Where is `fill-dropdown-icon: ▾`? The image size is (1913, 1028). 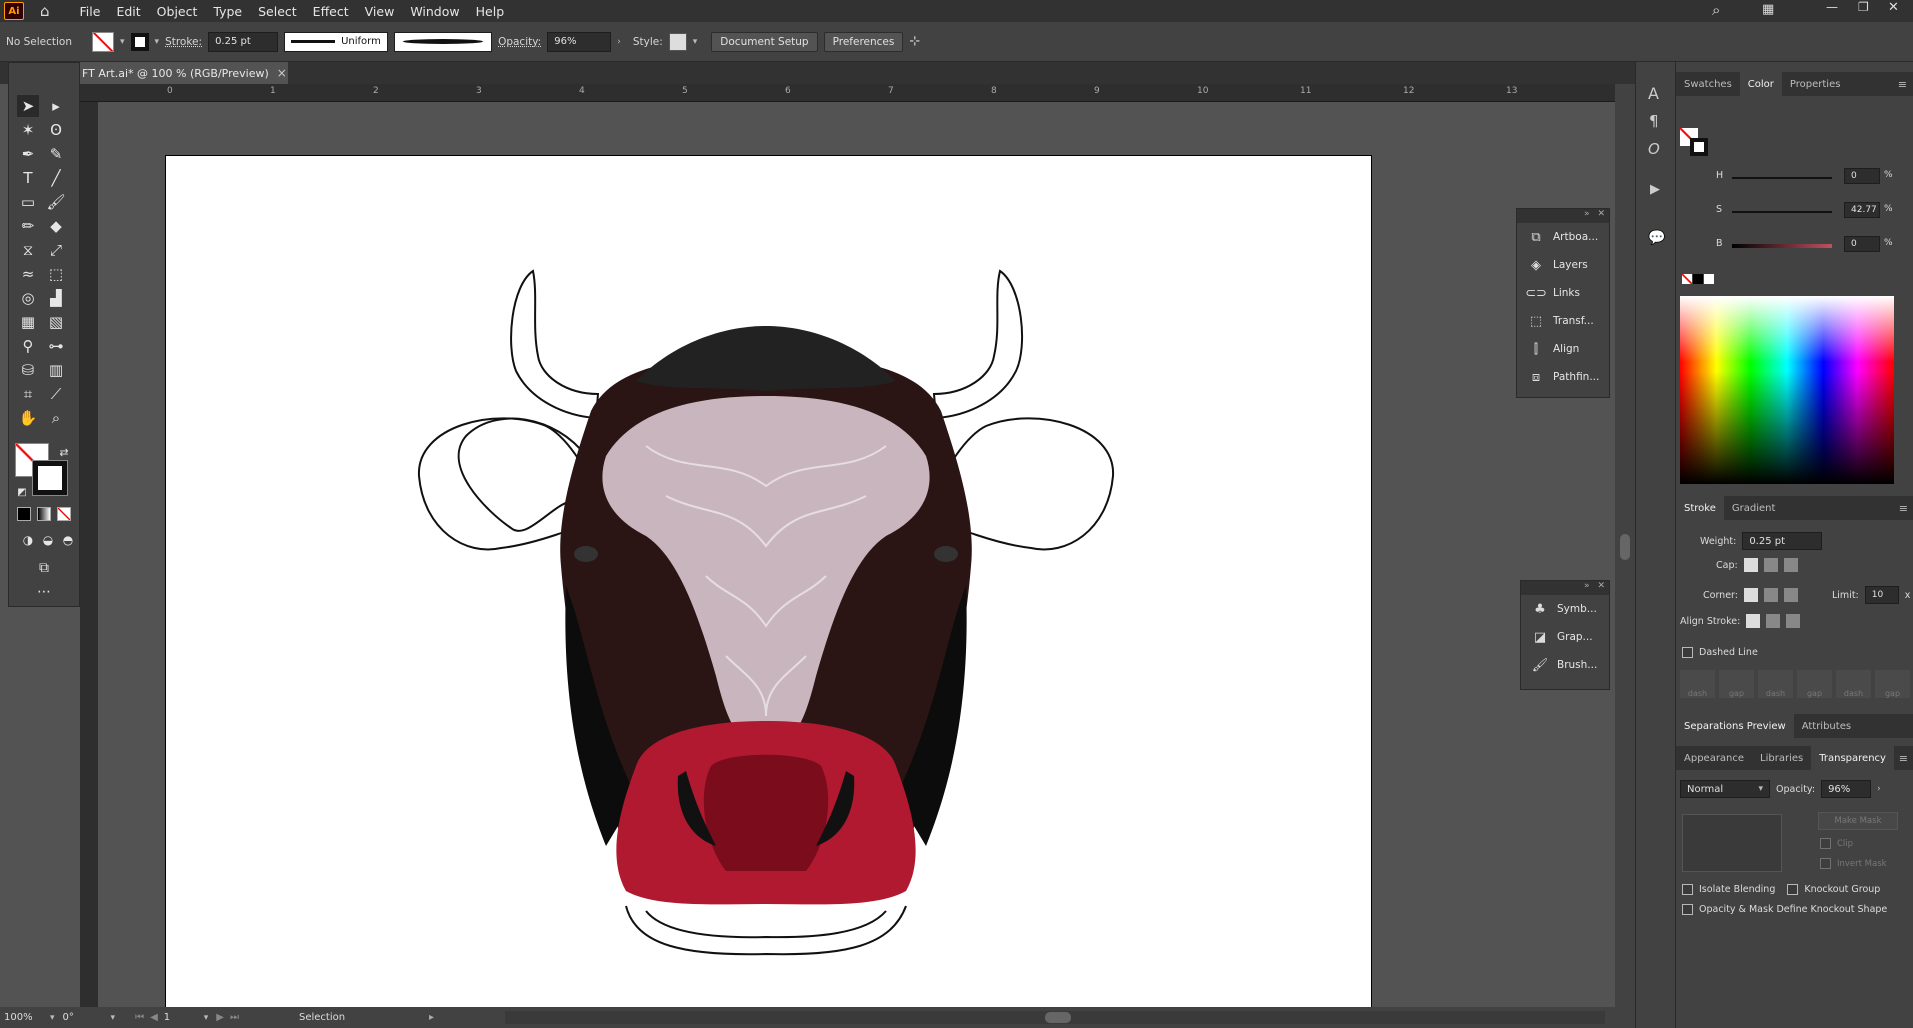
fill-dropdown-icon: ▾ is located at coordinates (122, 42).